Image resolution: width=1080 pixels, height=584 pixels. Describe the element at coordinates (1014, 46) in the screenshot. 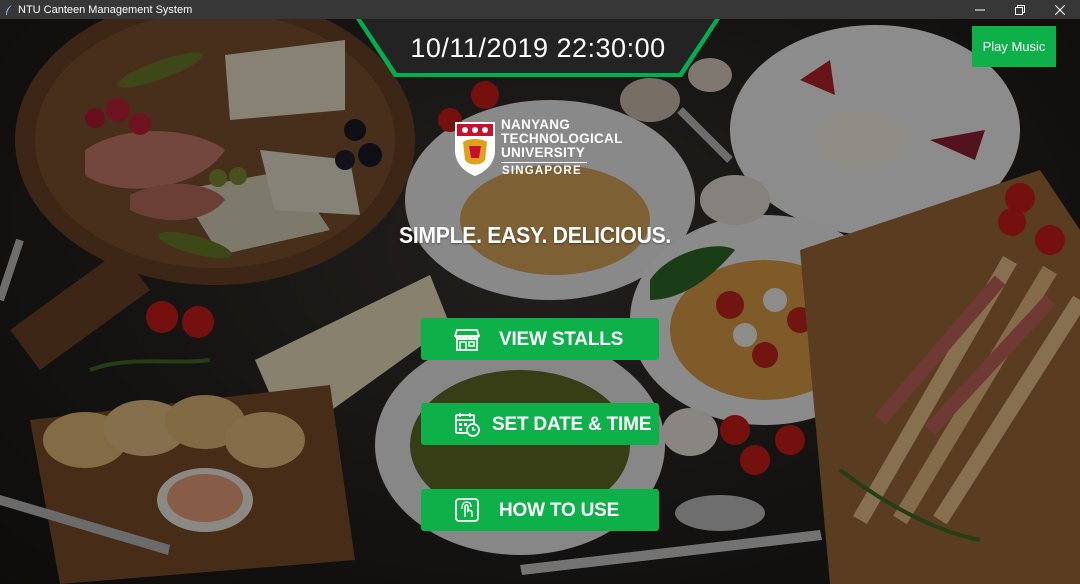

I see `play-music-button: Play Music` at that location.